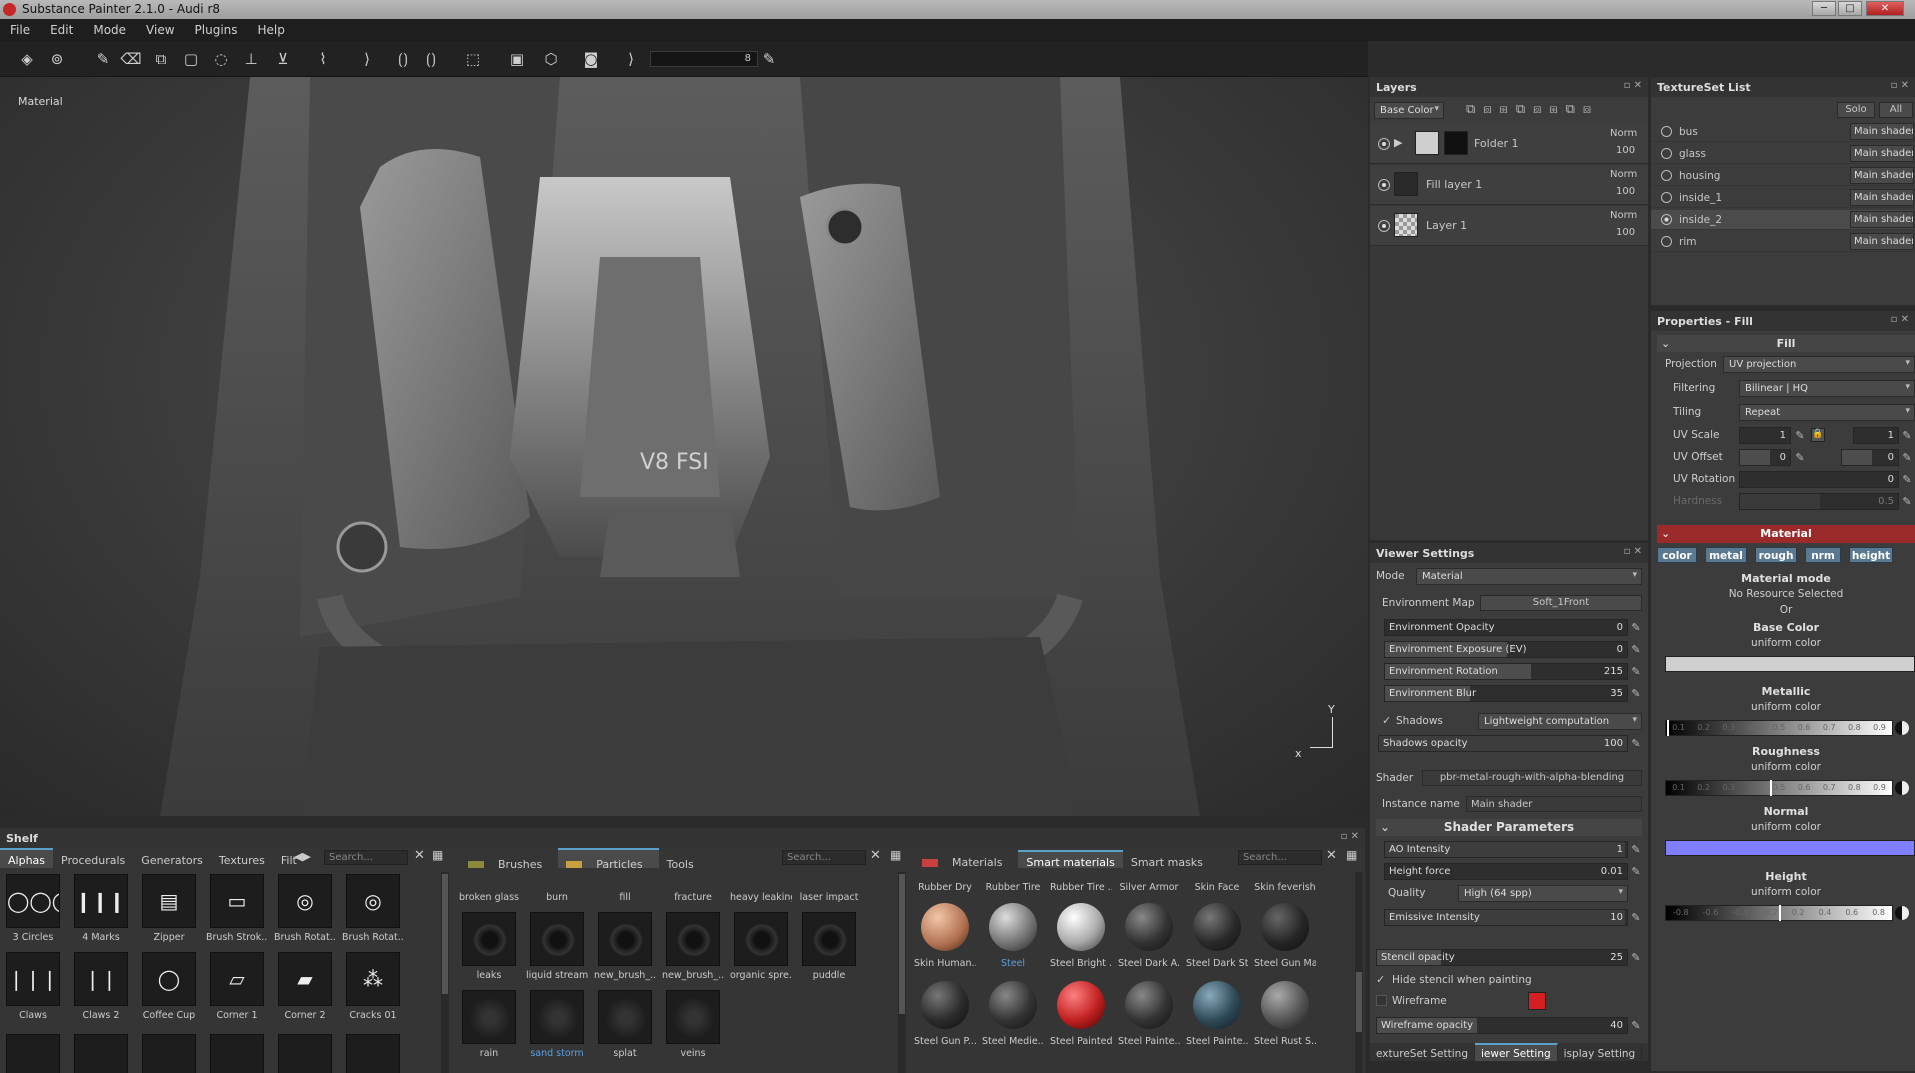 This screenshot has height=1073, width=1915. I want to click on shader-button: pbr-metal-rough-with-alpha-blending, so click(1532, 778).